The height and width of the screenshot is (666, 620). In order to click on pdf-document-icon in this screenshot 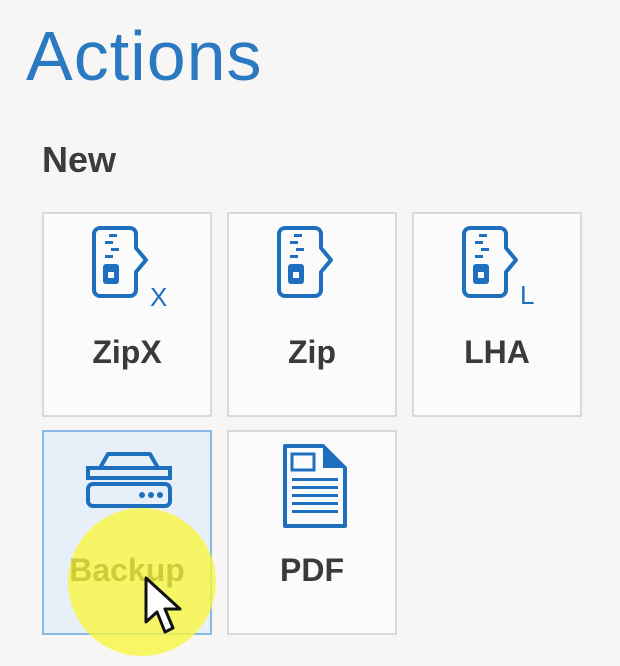, I will do `click(315, 486)`.